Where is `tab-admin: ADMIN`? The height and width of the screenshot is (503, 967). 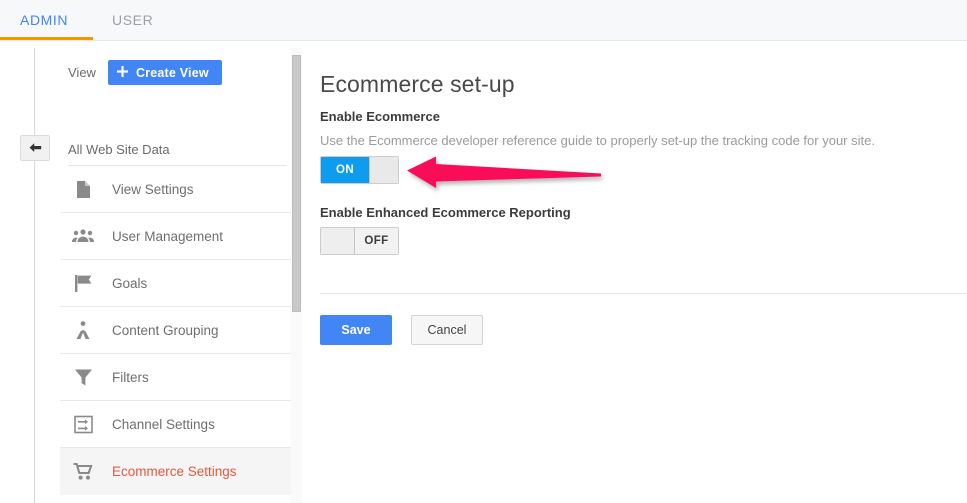
tab-admin: ADMIN is located at coordinates (44, 20).